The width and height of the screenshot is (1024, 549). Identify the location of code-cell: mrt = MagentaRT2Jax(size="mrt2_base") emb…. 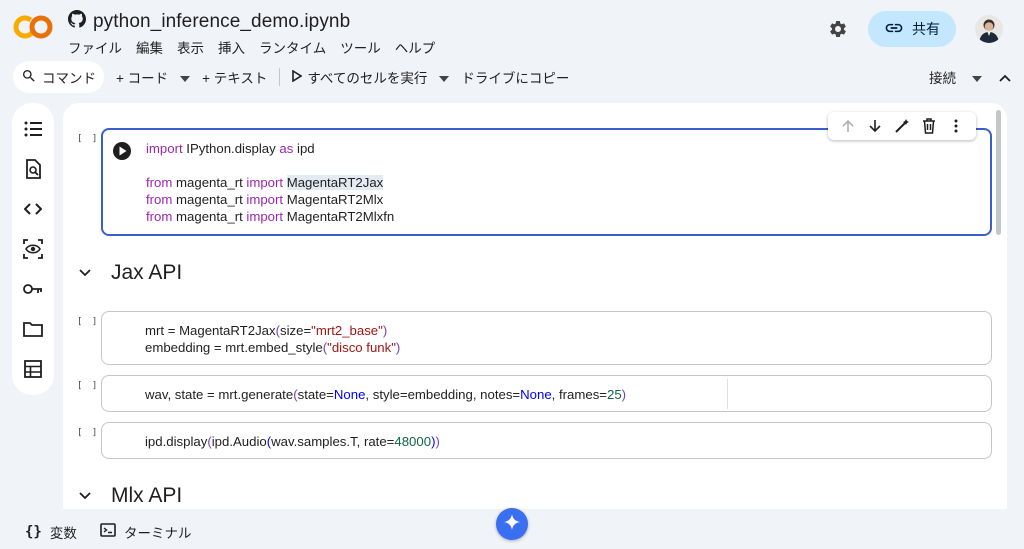
(546, 338).